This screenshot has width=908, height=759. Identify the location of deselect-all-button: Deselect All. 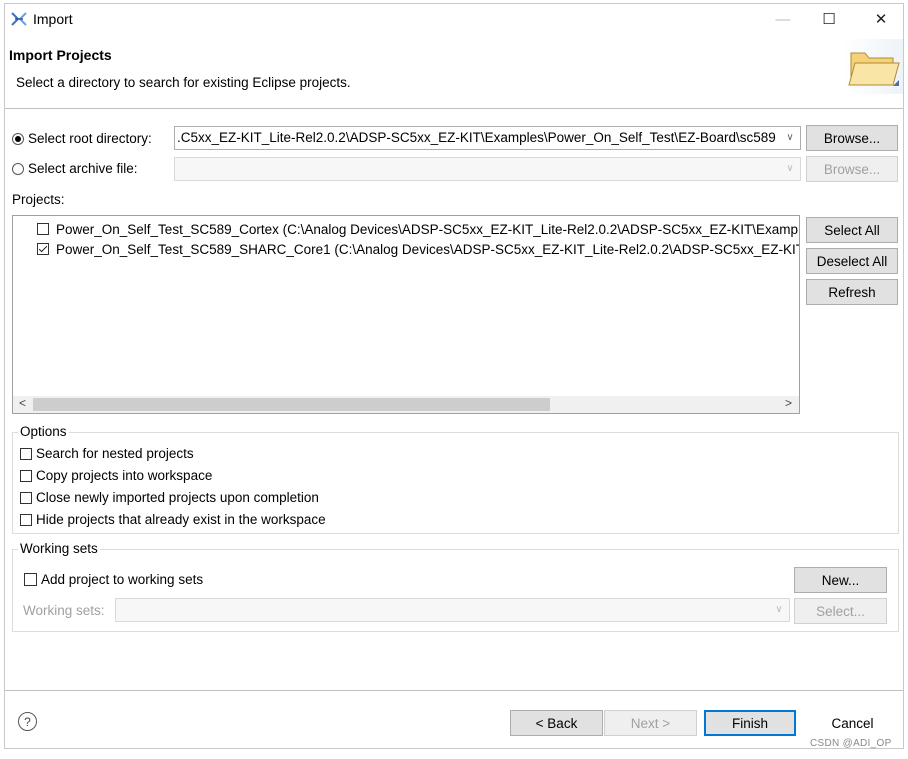
(852, 261).